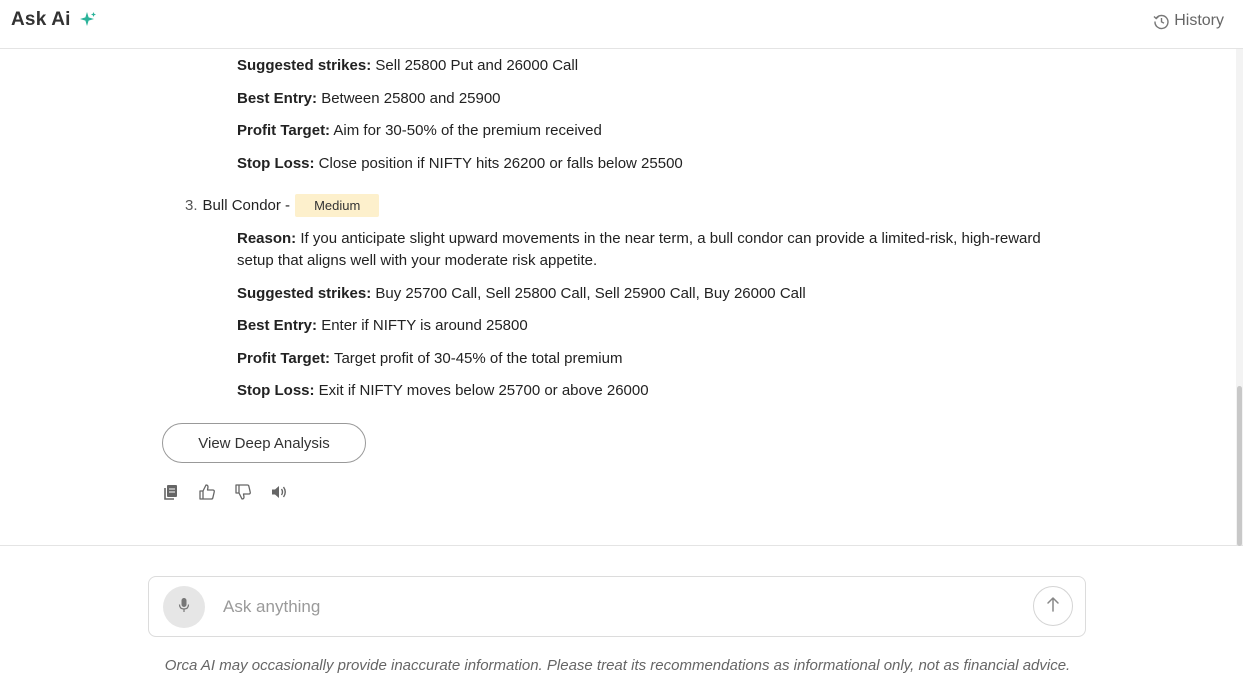 This screenshot has width=1252, height=700. I want to click on arrow-up-icon, so click(1053, 606).